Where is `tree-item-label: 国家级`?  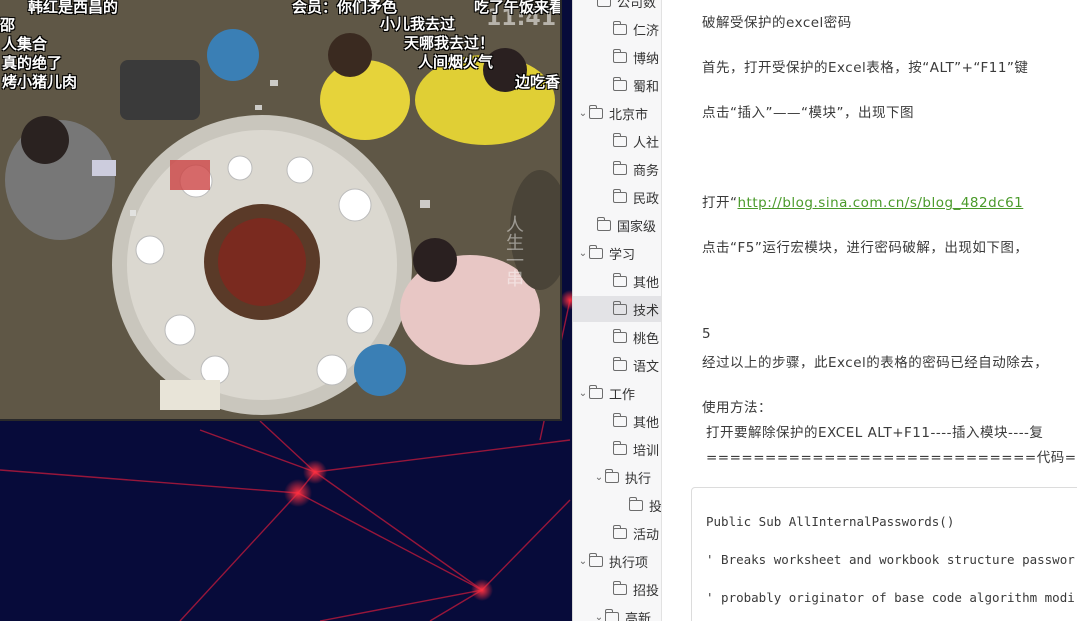 tree-item-label: 国家级 is located at coordinates (637, 227).